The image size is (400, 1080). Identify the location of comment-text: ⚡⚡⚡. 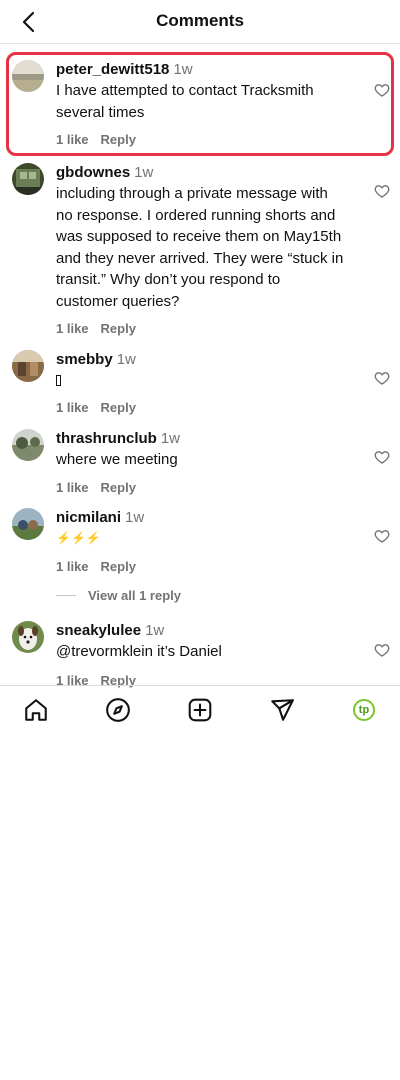
(78, 538).